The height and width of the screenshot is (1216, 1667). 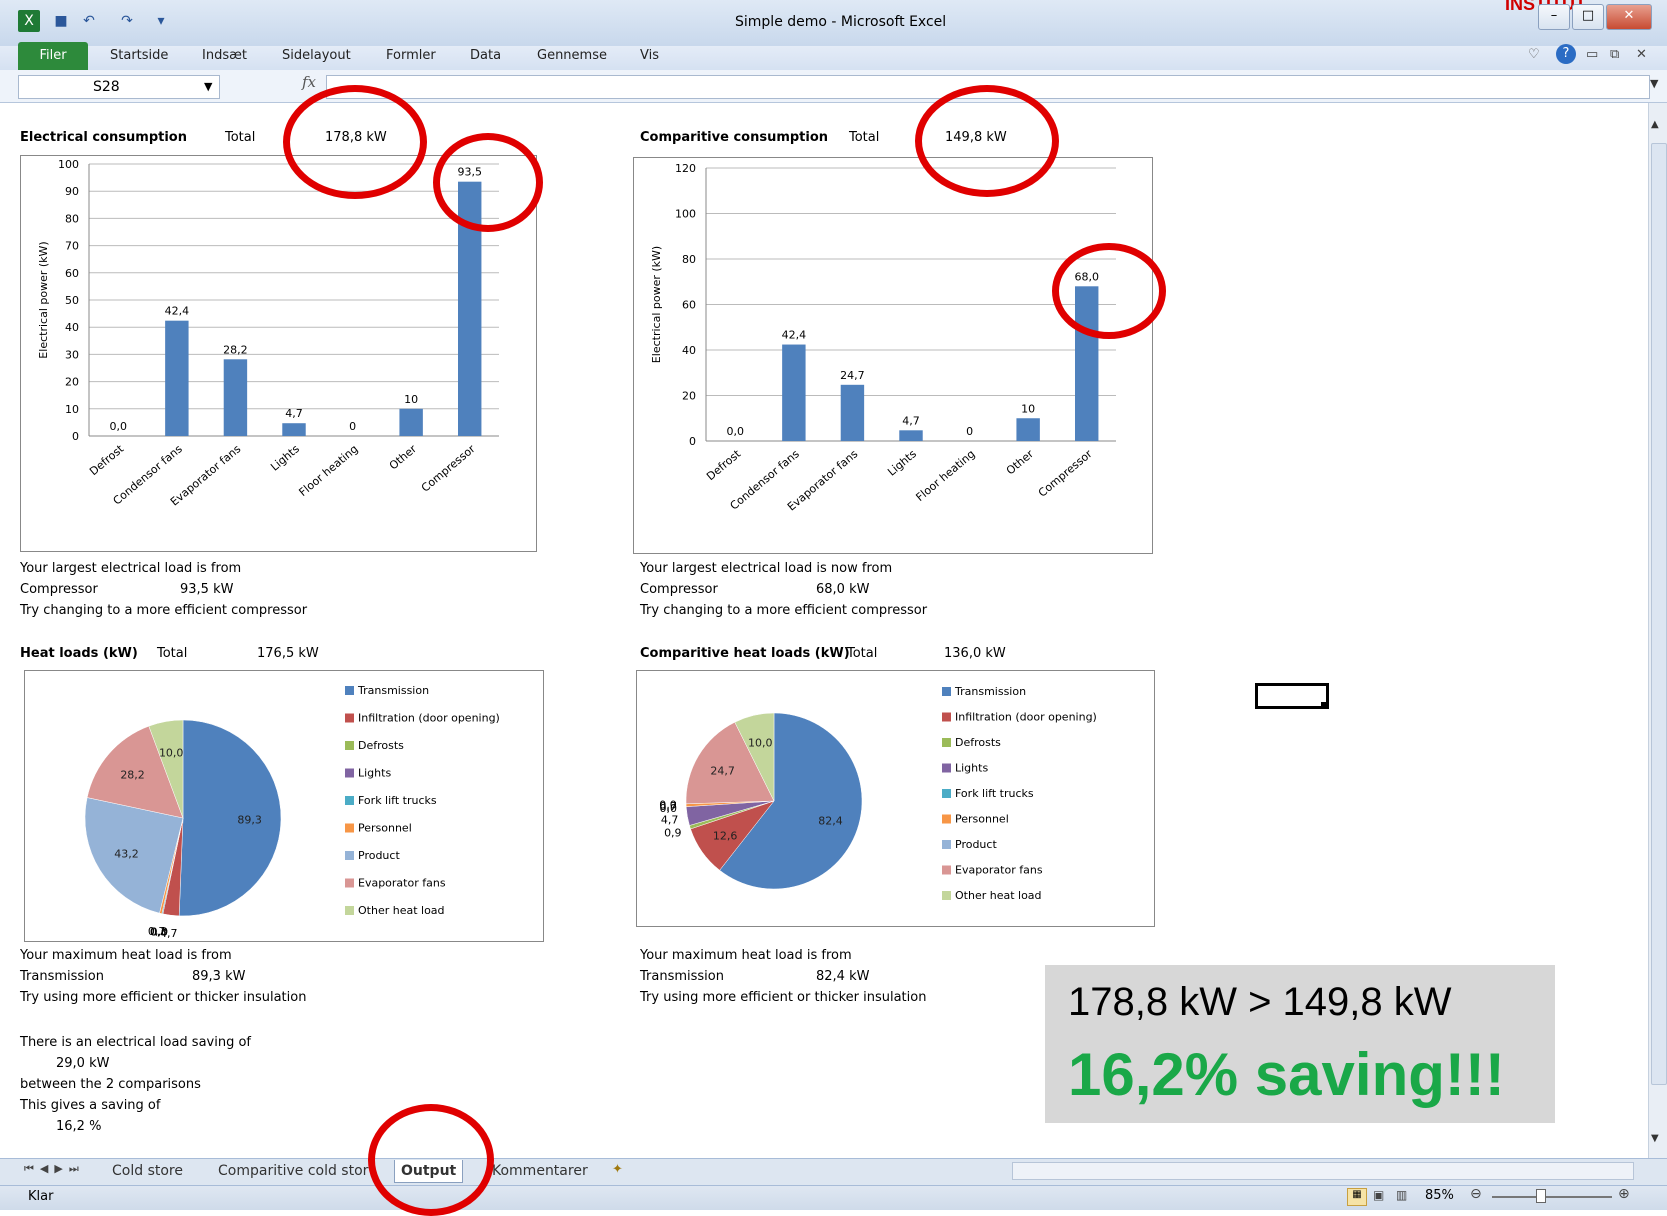 What do you see at coordinates (293, 1171) in the screenshot?
I see `tab-comparitive-cold-store: Comparitive cold stor` at bounding box center [293, 1171].